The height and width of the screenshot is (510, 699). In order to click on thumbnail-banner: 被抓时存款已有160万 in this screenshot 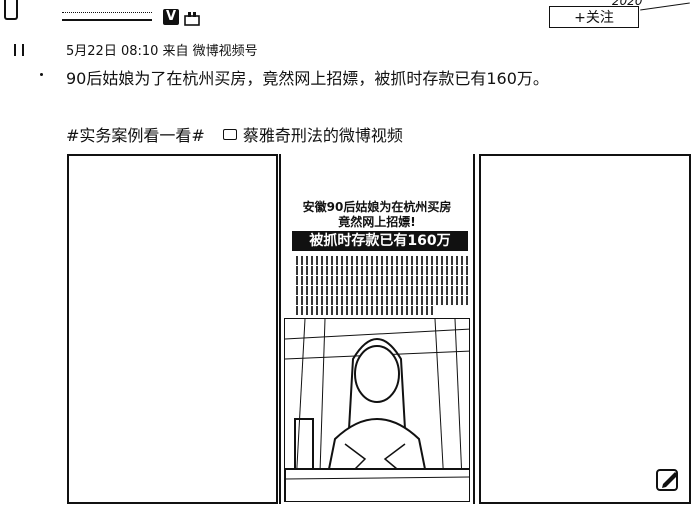, I will do `click(380, 241)`.